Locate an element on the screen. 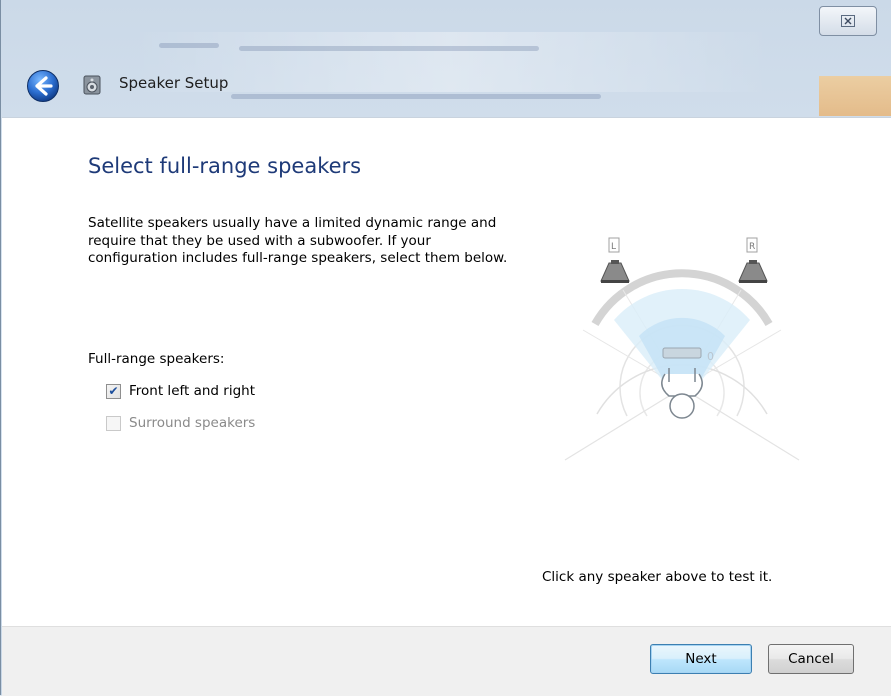  page-heading: Select full-range speakers is located at coordinates (225, 166).